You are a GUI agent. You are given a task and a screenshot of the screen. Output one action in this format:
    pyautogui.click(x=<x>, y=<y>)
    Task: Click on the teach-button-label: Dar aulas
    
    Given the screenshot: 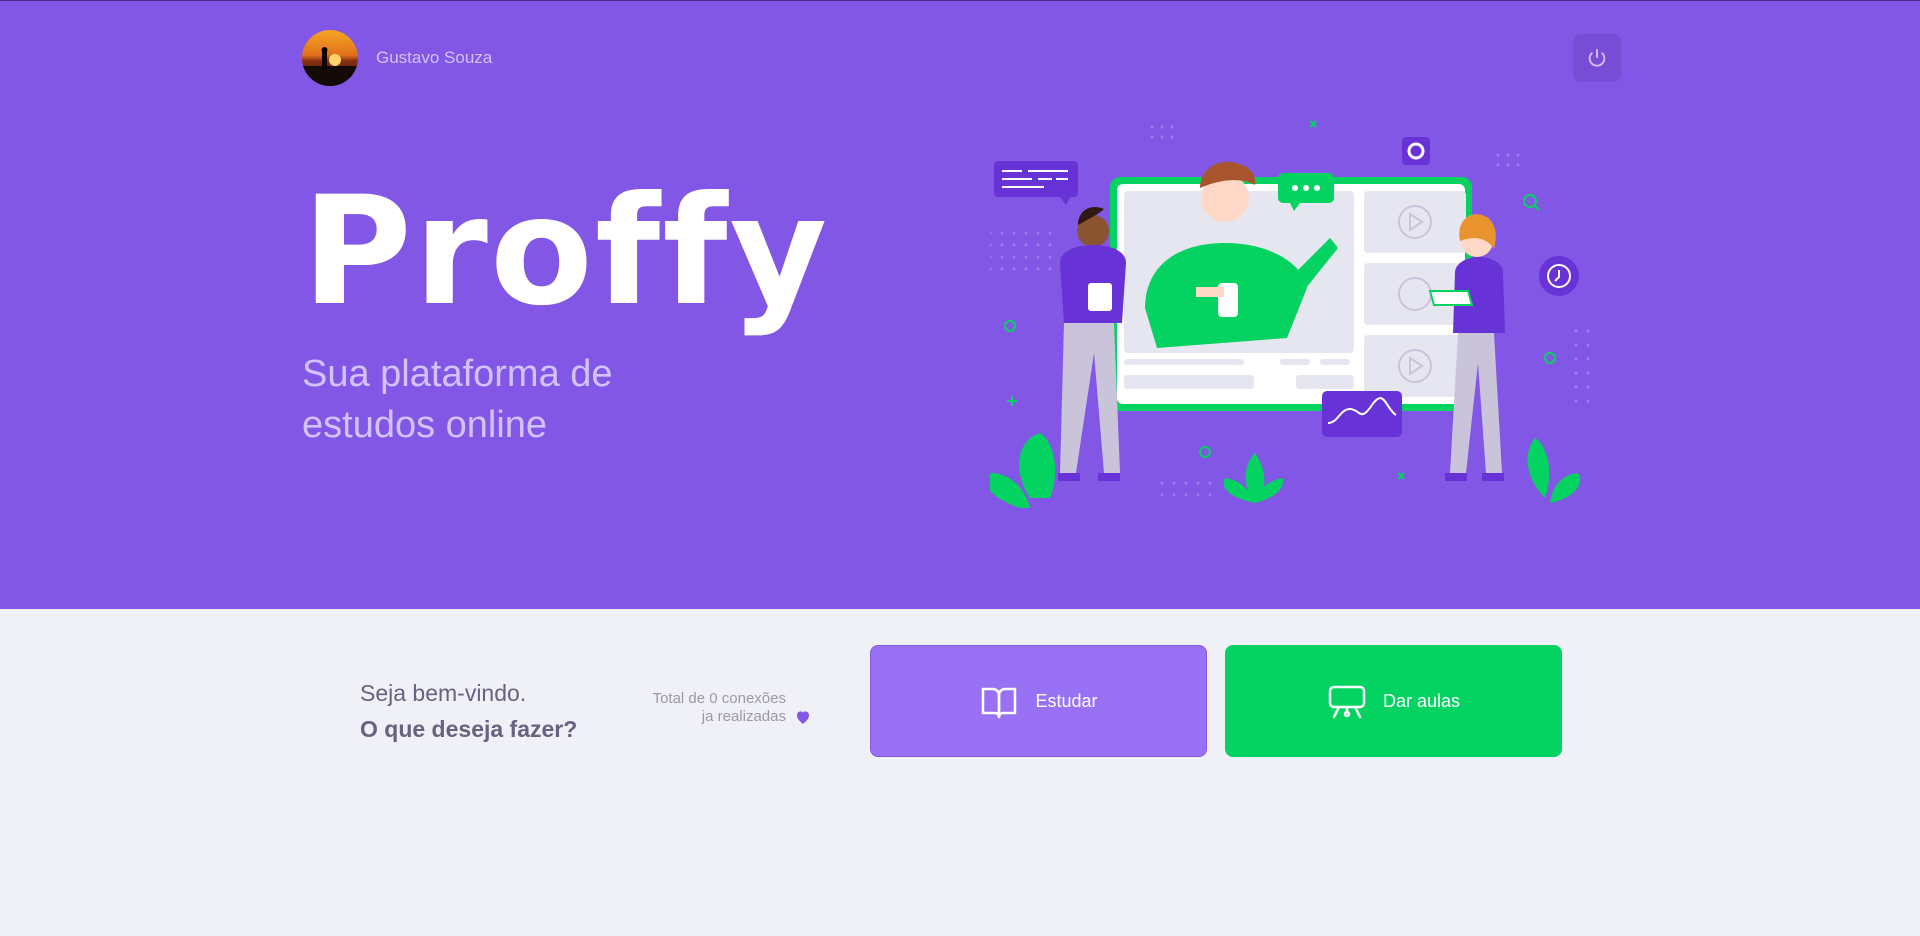 What is the action you would take?
    pyautogui.click(x=1421, y=700)
    